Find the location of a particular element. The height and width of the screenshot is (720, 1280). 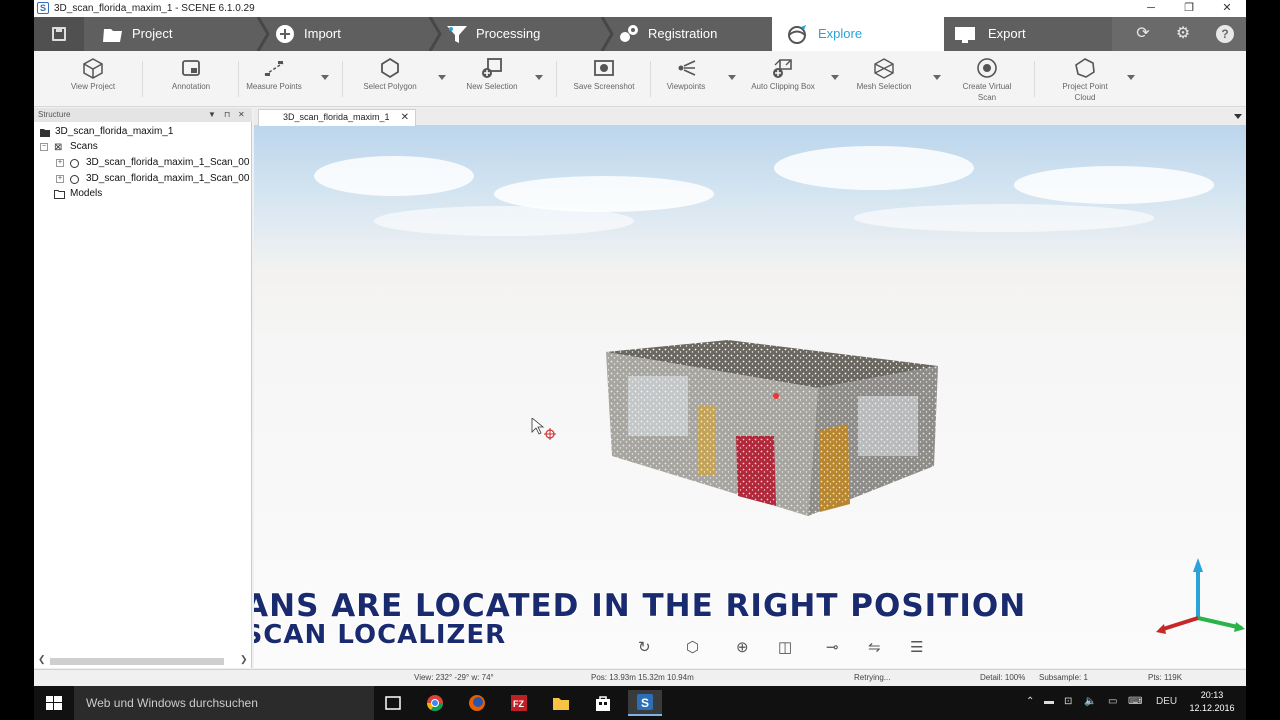

chrome-app-button is located at coordinates (435, 703).